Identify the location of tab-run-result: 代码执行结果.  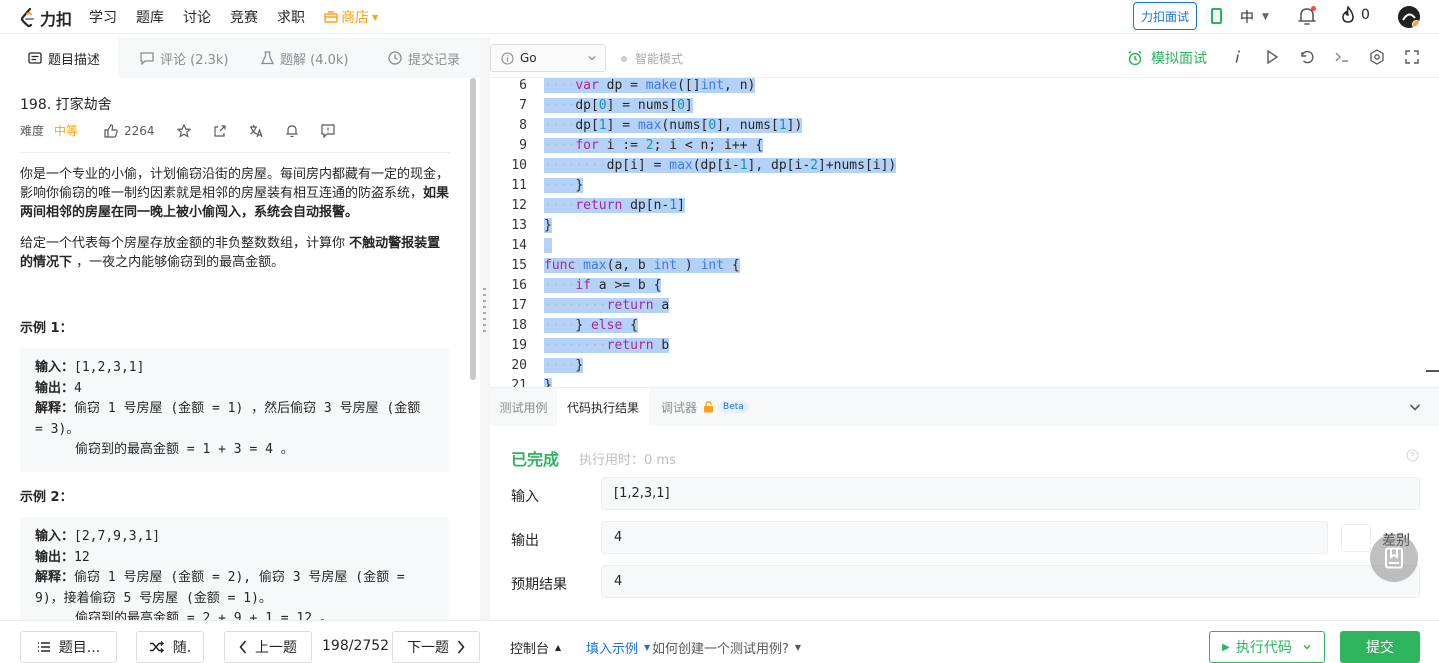
(603, 407).